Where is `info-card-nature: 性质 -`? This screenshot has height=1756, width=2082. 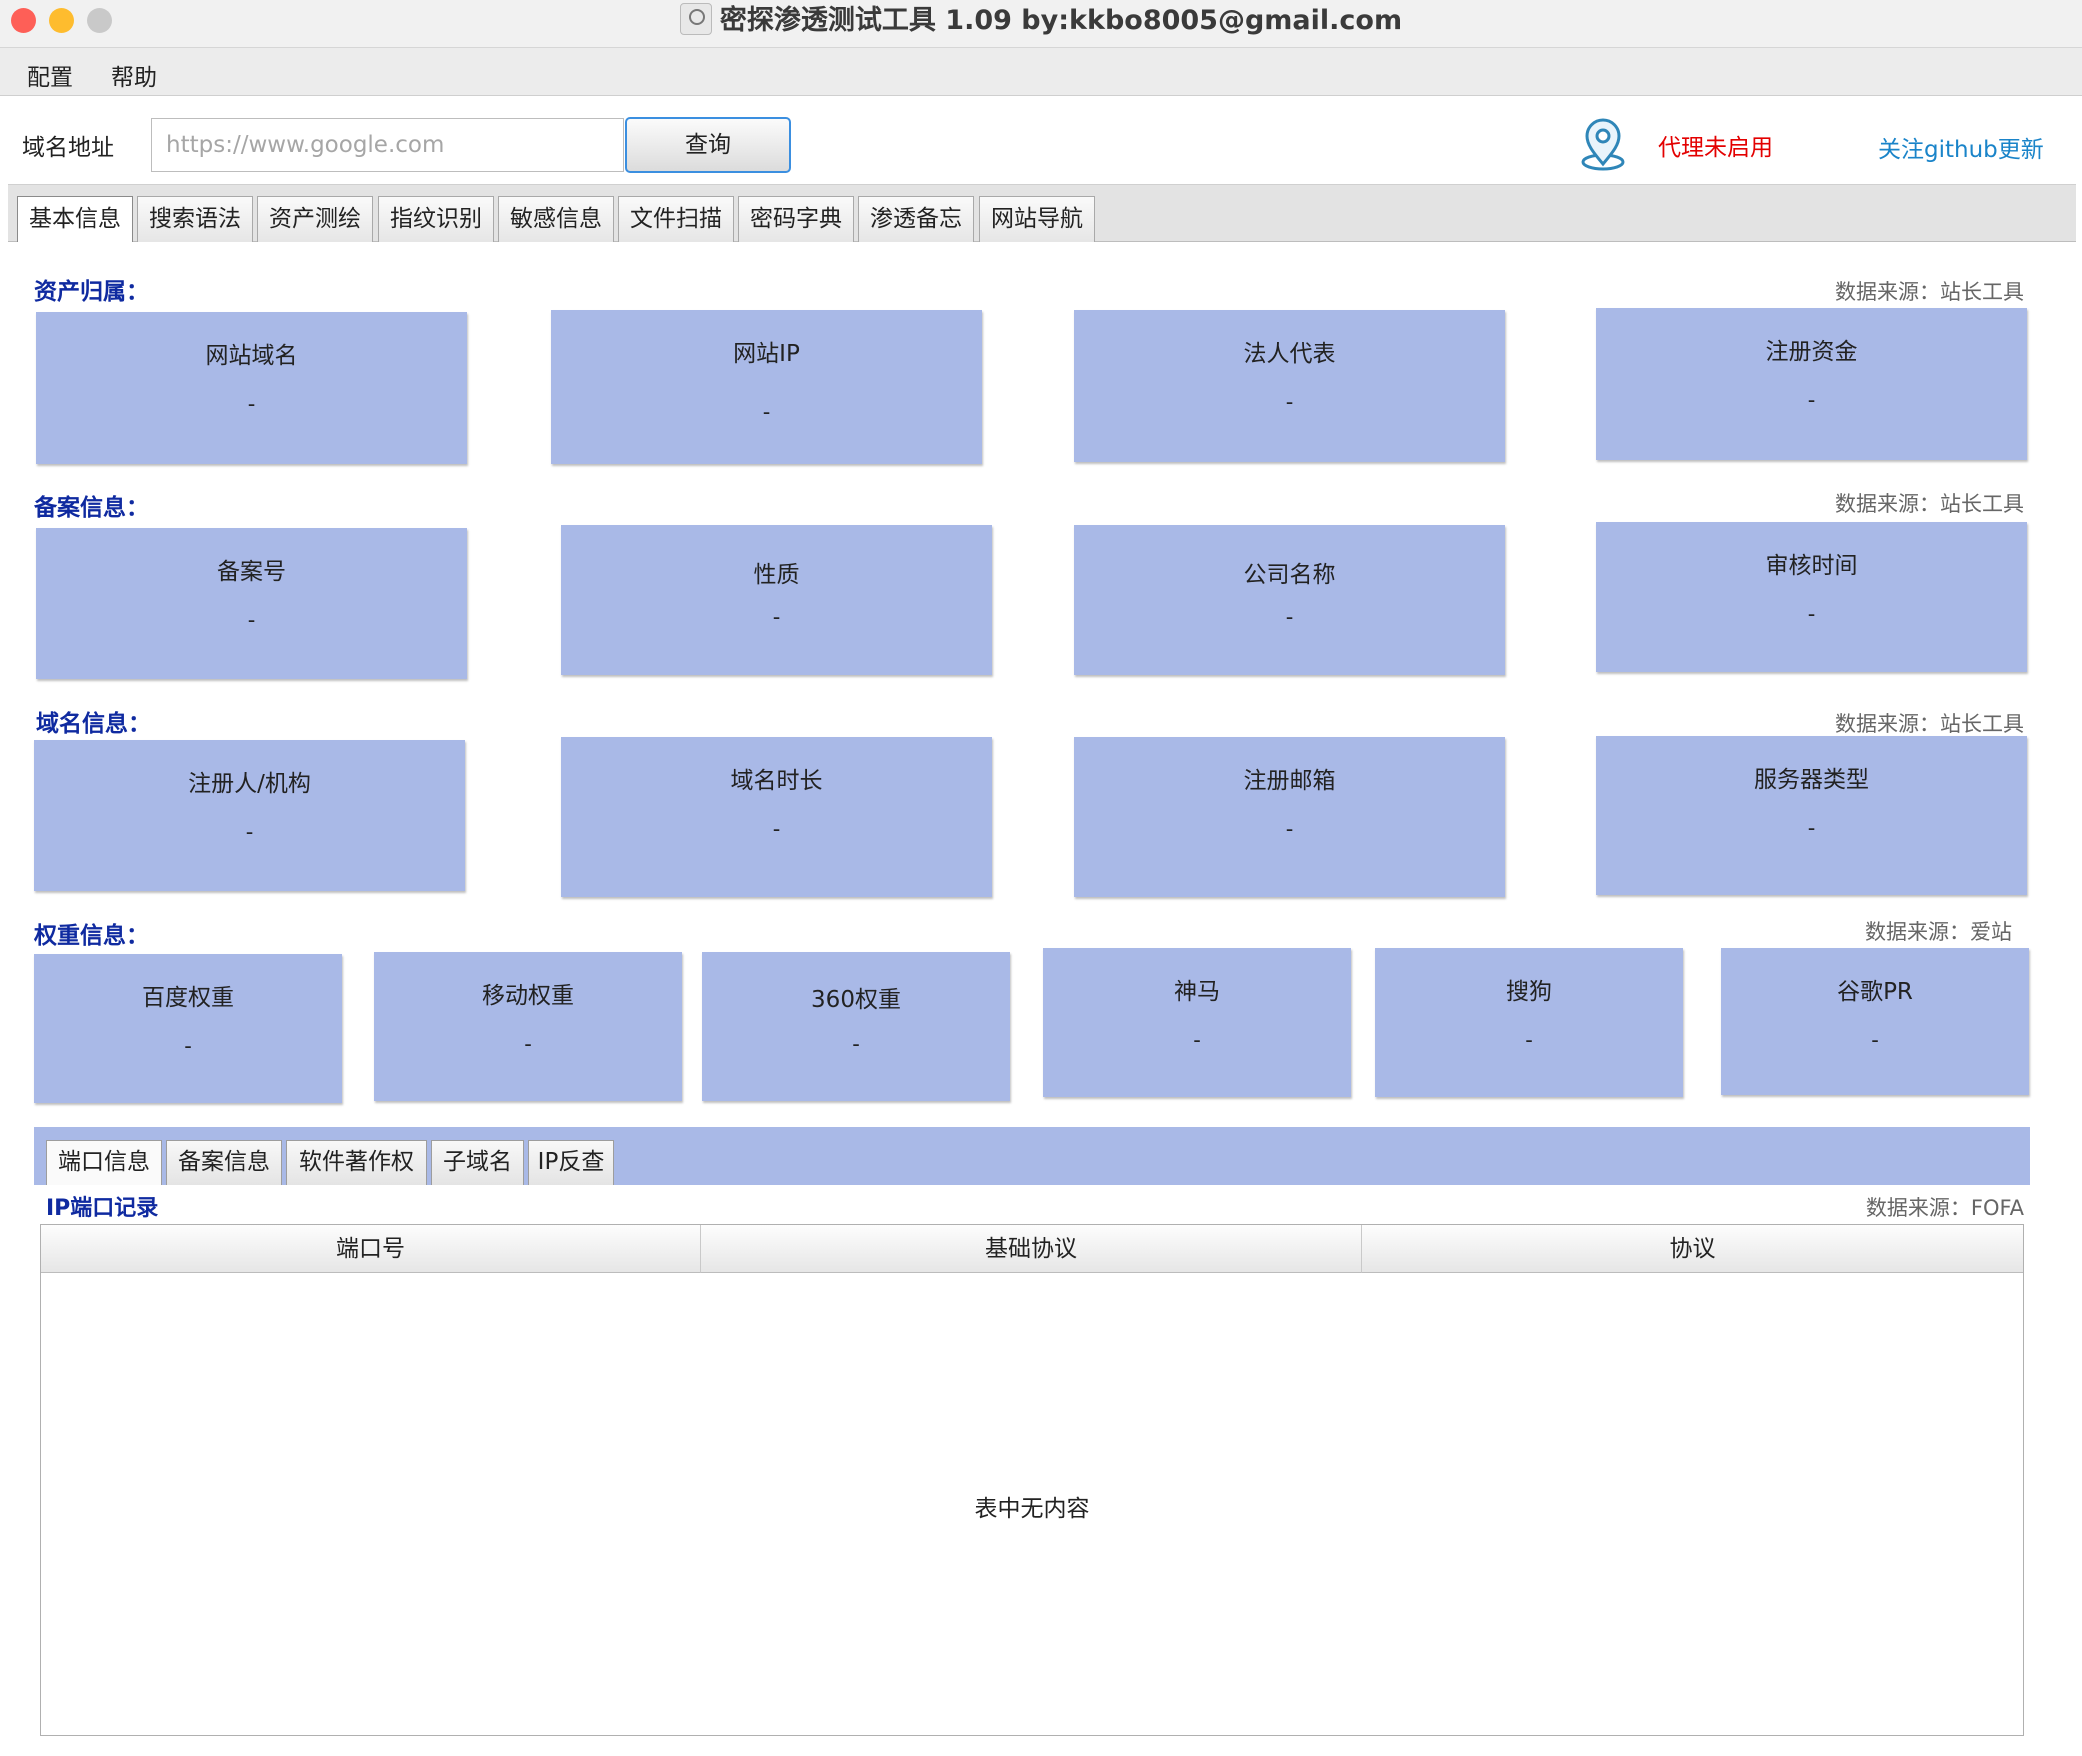 info-card-nature: 性质 - is located at coordinates (776, 600).